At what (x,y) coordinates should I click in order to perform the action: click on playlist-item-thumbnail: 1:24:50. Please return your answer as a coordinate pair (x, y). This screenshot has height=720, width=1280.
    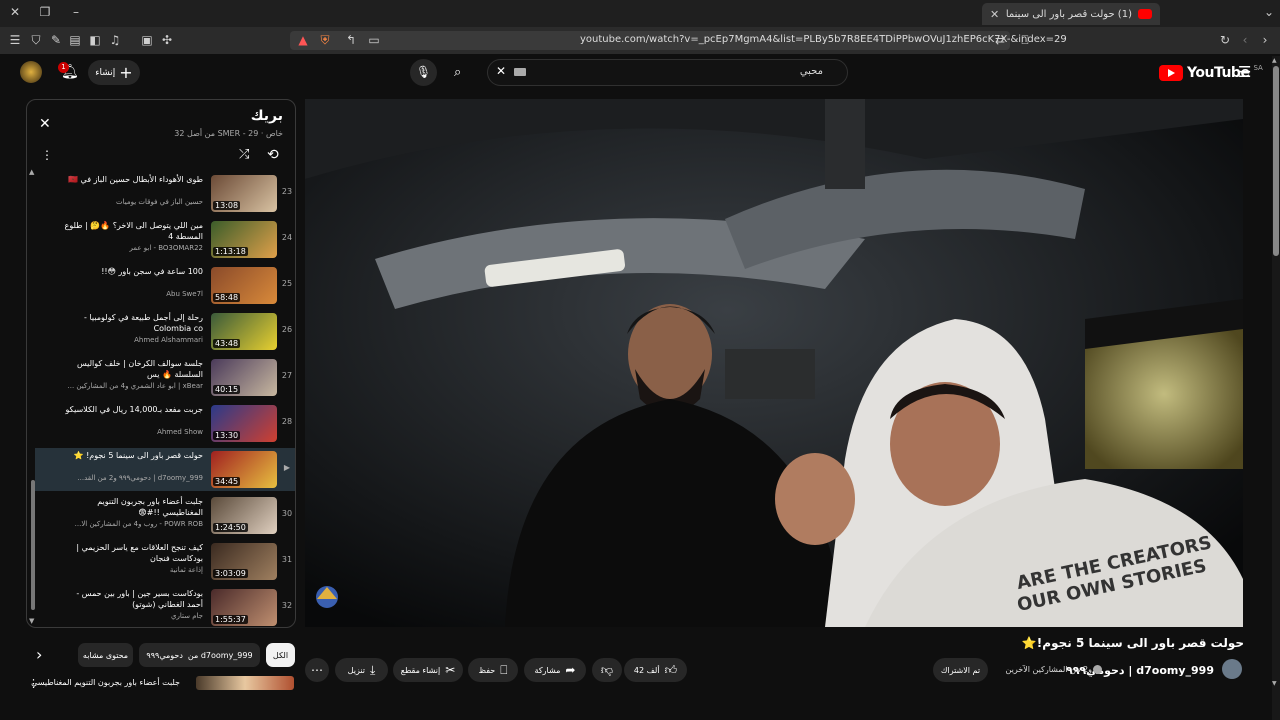
    Looking at the image, I should click on (244, 515).